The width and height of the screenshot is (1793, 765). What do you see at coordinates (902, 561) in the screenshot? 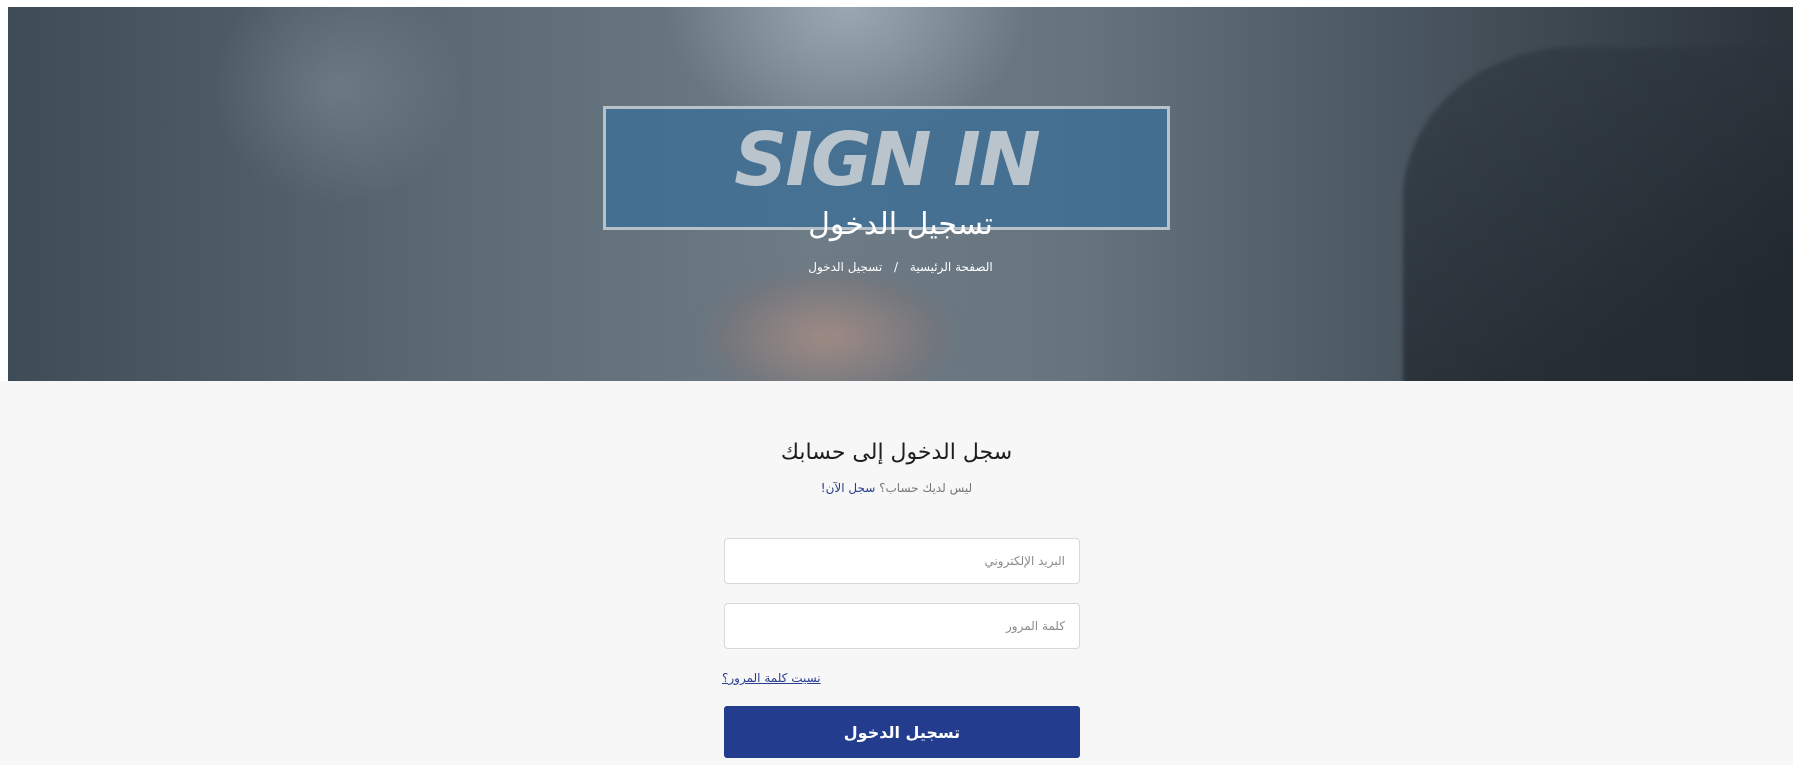
I see `email-field` at bounding box center [902, 561].